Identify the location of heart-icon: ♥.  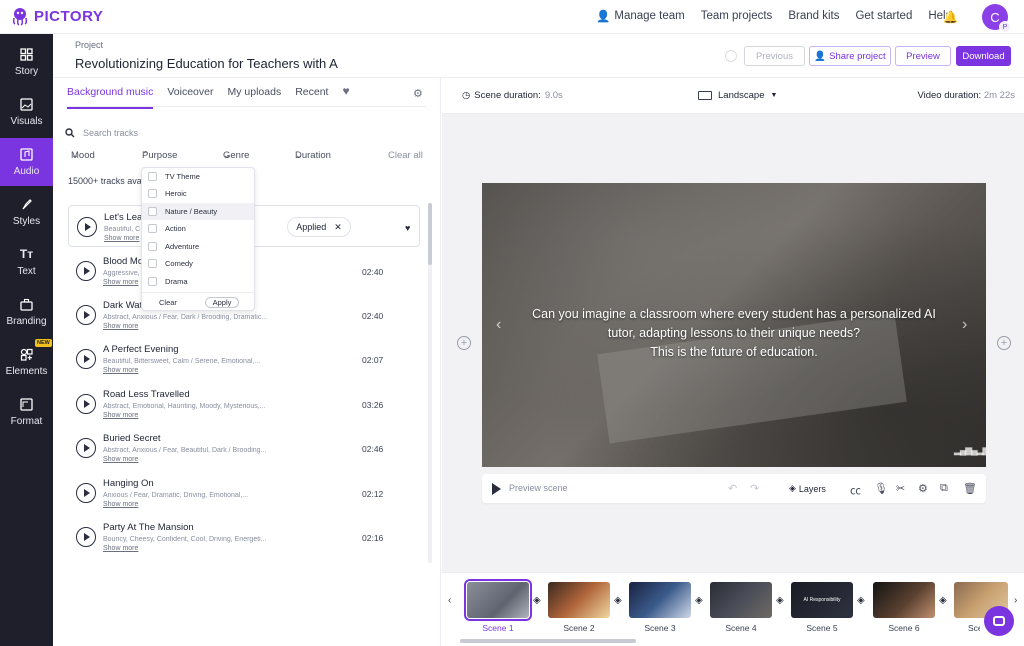
(407, 228).